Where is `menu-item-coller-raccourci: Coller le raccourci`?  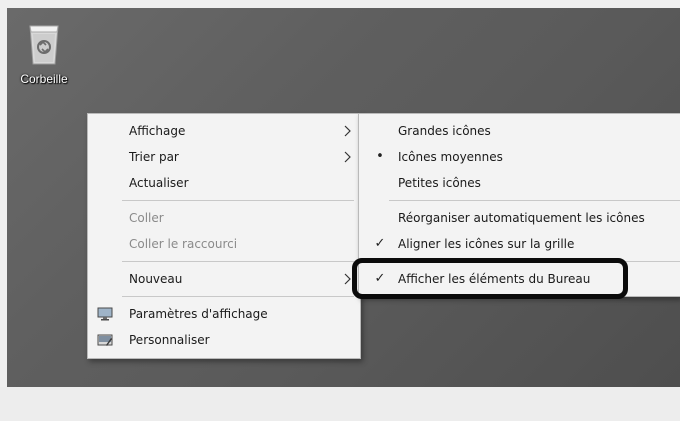 menu-item-coller-raccourci: Coller le raccourci is located at coordinates (224, 244).